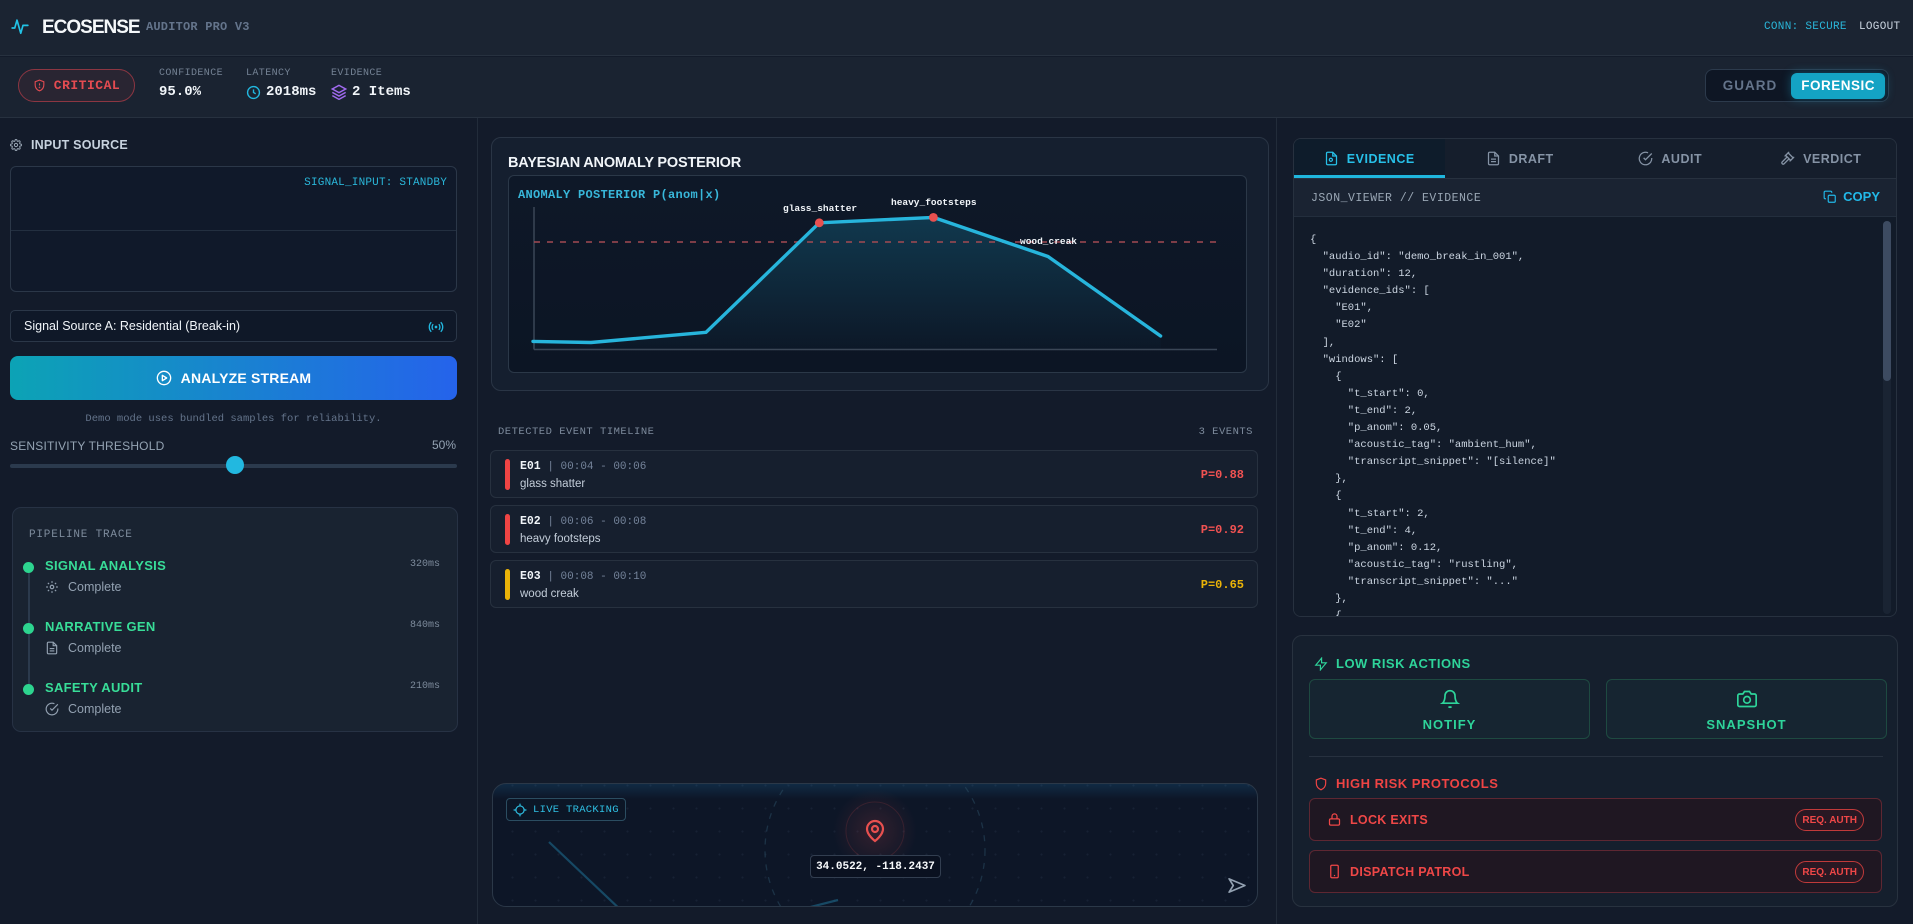 Image resolution: width=1913 pixels, height=924 pixels. I want to click on svg-text: glass_shatter, so click(820, 208).